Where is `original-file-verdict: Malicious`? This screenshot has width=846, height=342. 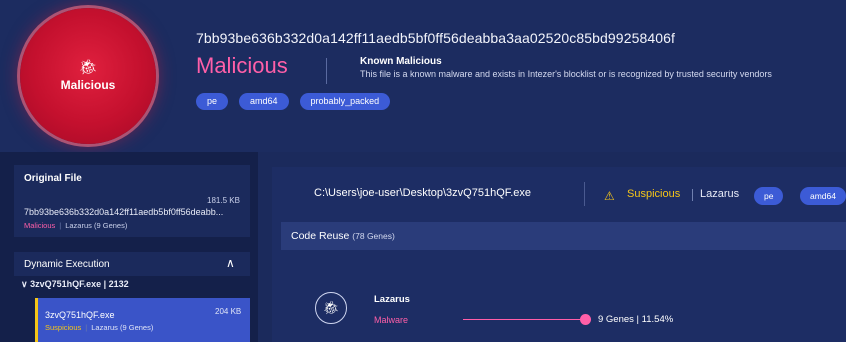 original-file-verdict: Malicious is located at coordinates (40, 225).